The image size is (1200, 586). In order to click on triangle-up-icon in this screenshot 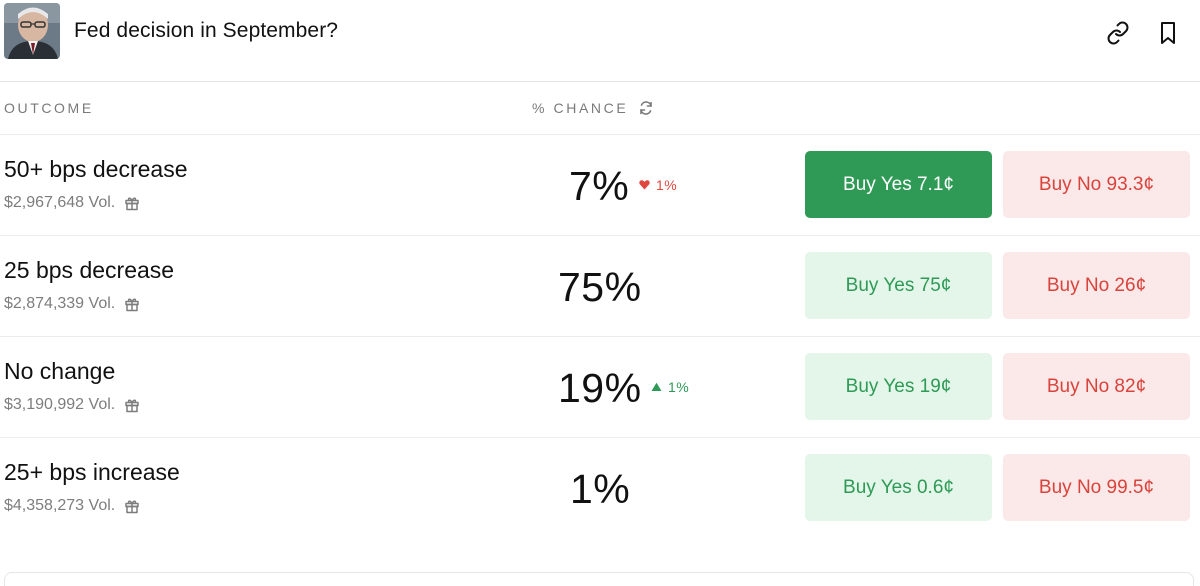, I will do `click(656, 387)`.